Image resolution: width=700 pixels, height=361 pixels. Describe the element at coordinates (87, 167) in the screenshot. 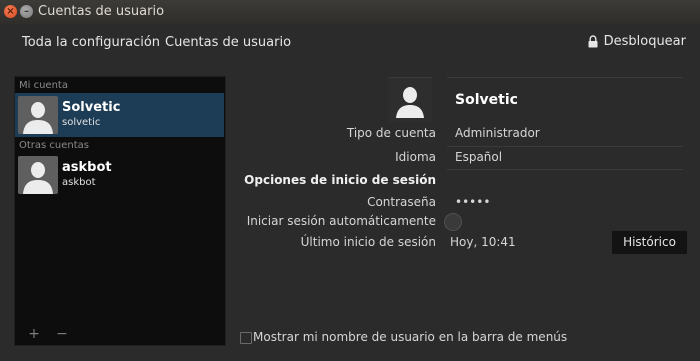

I see `user-name: askbot` at that location.